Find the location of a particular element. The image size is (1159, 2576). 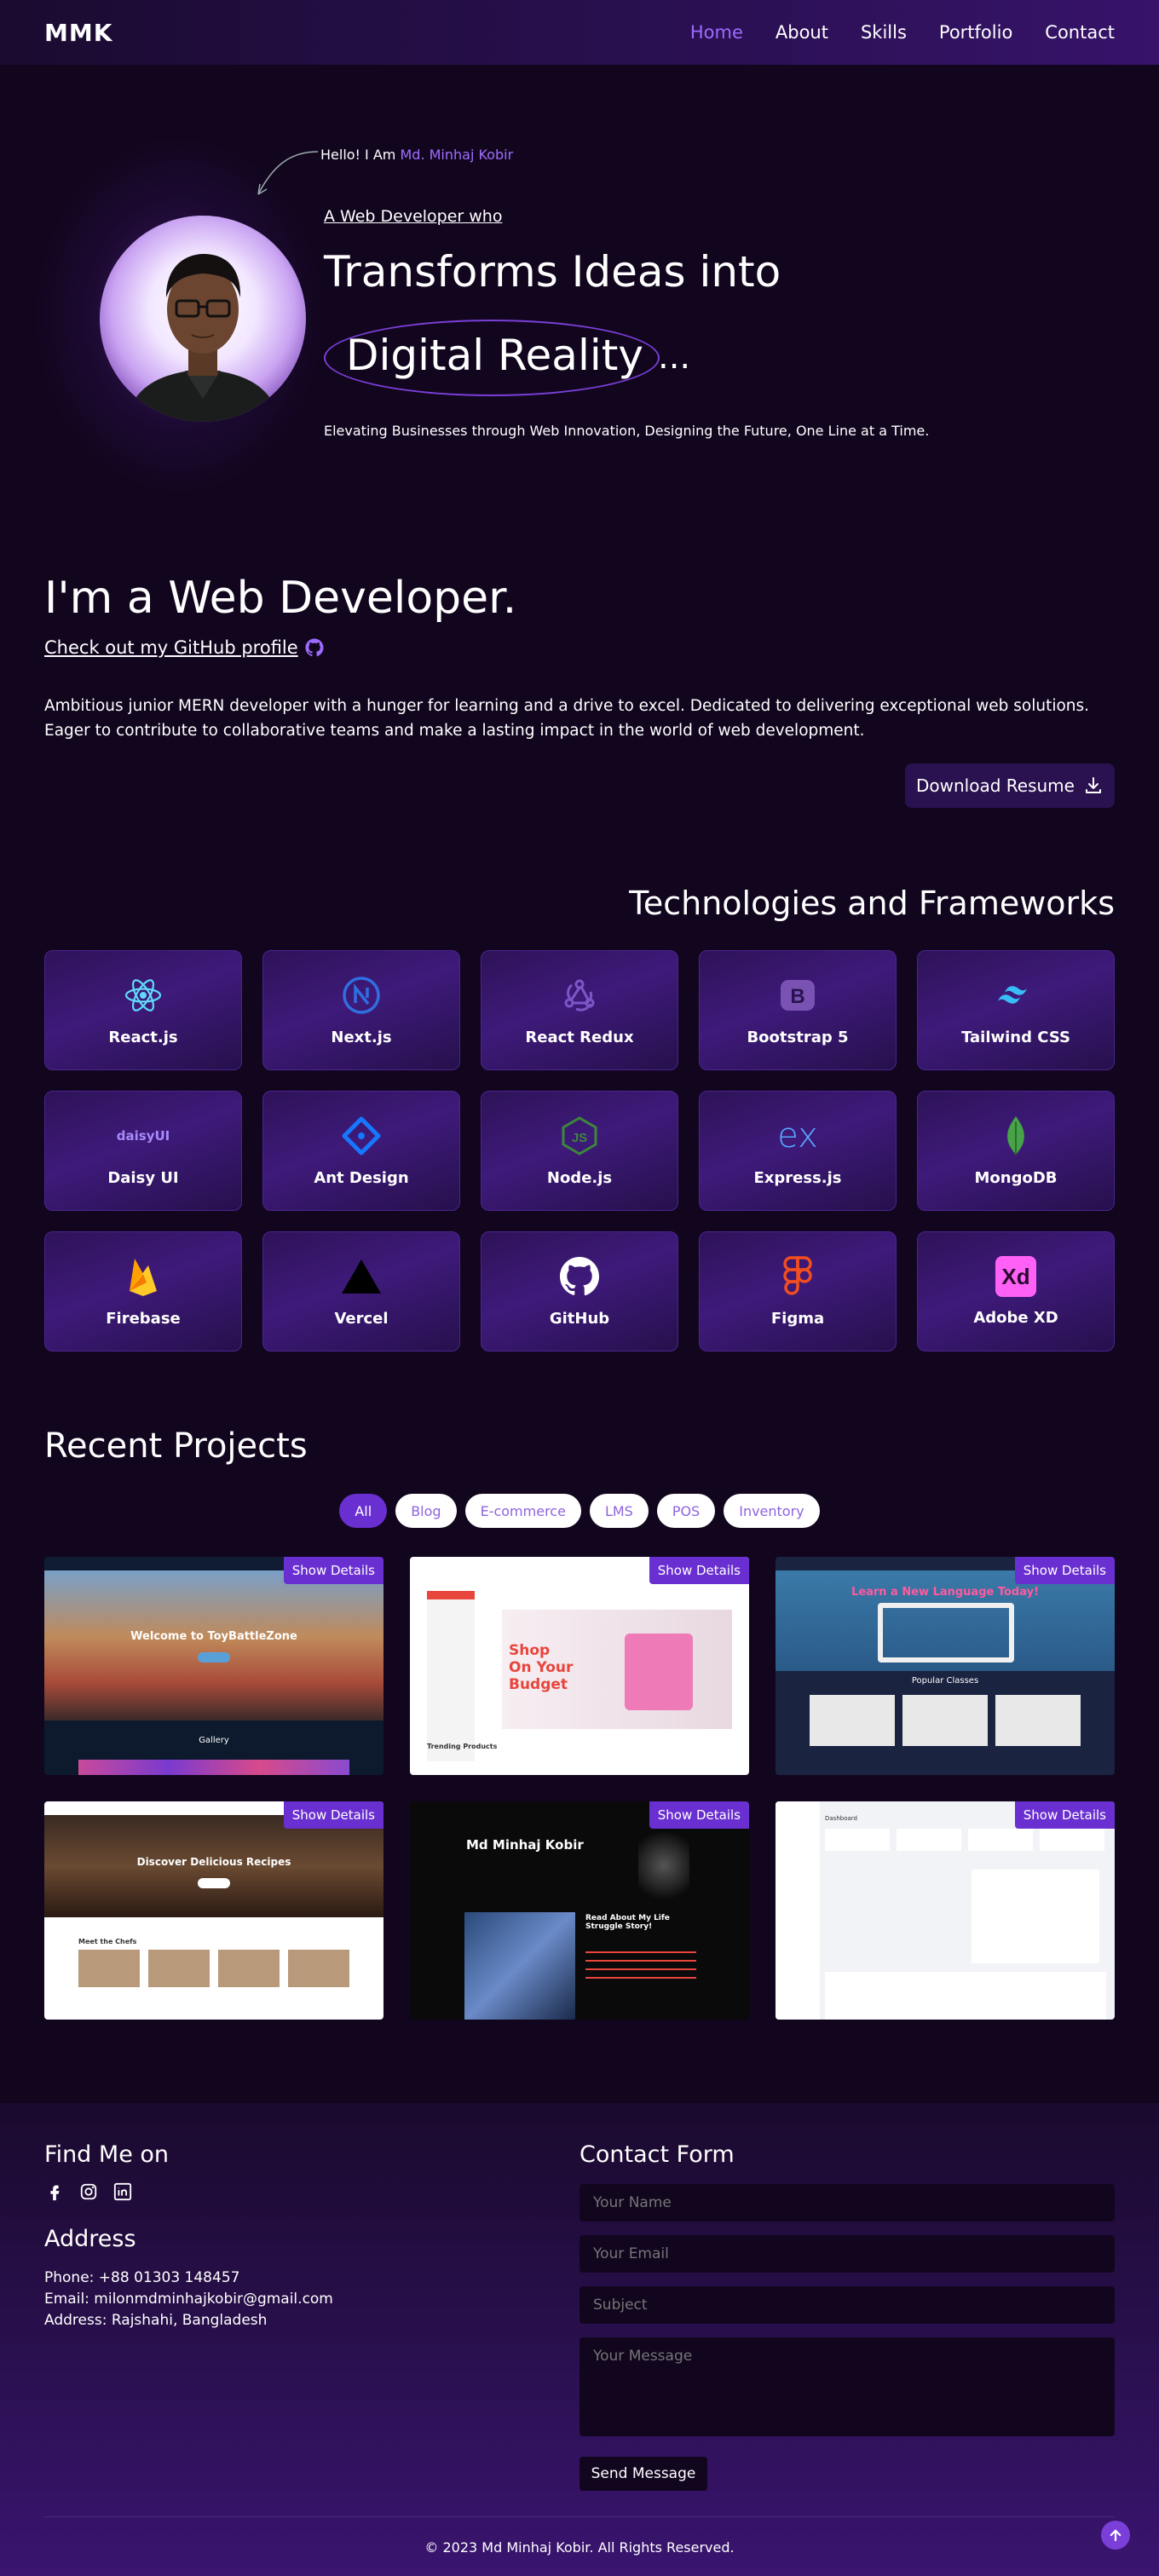

project-thumb-chefs is located at coordinates (213, 1968).